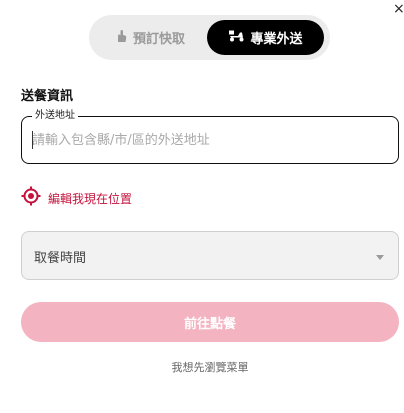 This screenshot has height=413, width=404. I want to click on section-title: 送餐資訊, so click(47, 96).